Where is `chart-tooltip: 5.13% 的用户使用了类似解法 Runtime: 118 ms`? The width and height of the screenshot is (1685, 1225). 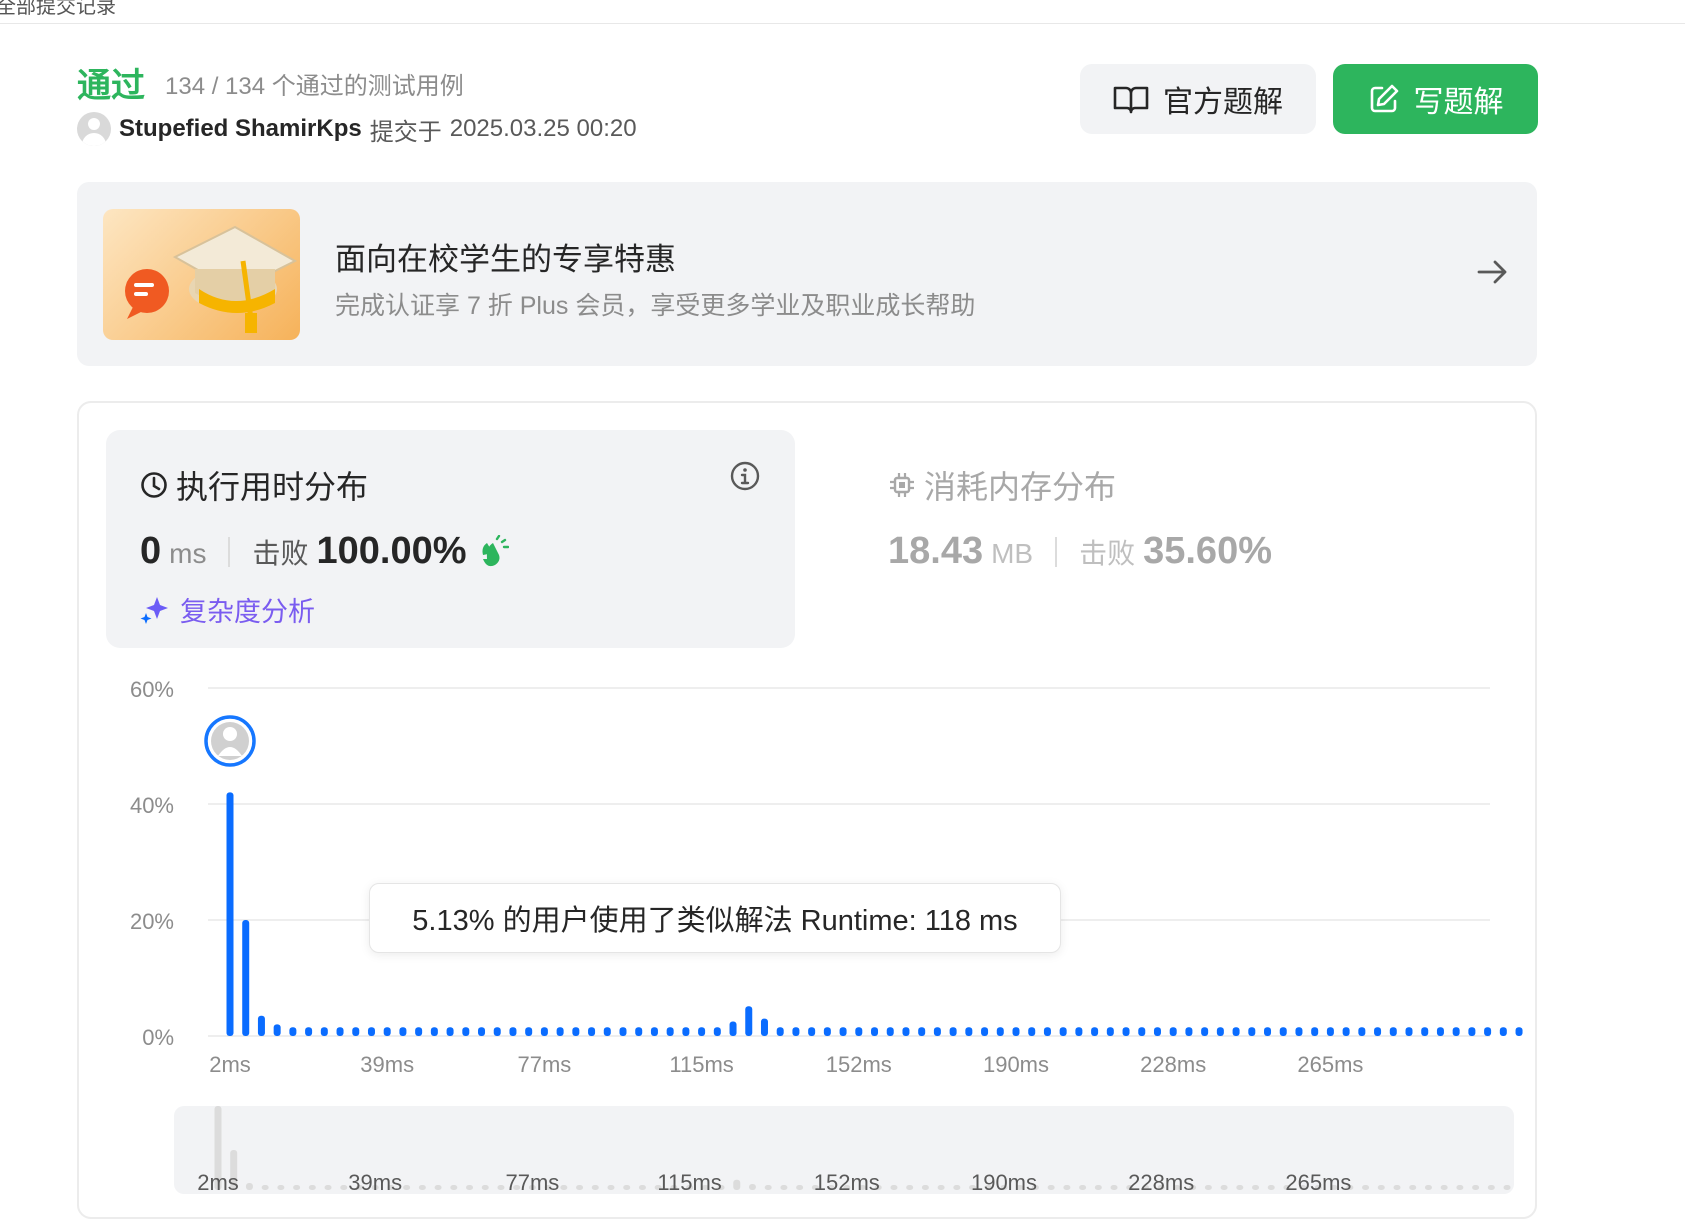
chart-tooltip: 5.13% 的用户使用了类似解法 Runtime: 118 ms is located at coordinates (715, 918).